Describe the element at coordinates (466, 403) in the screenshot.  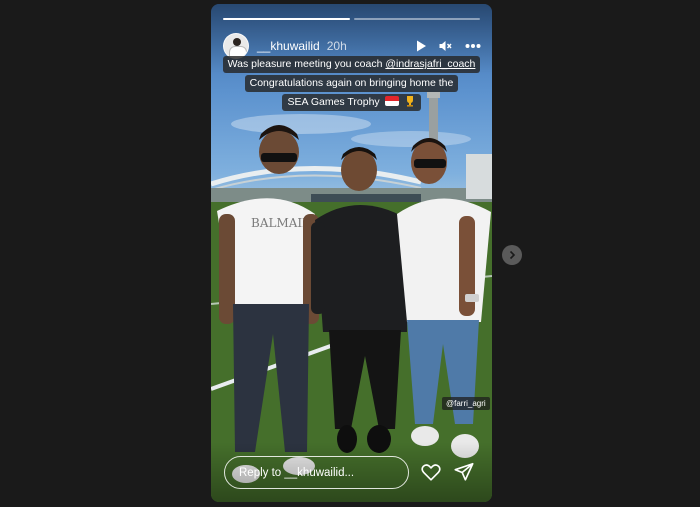
I see `user-tag-sticker: @farri_agri` at that location.